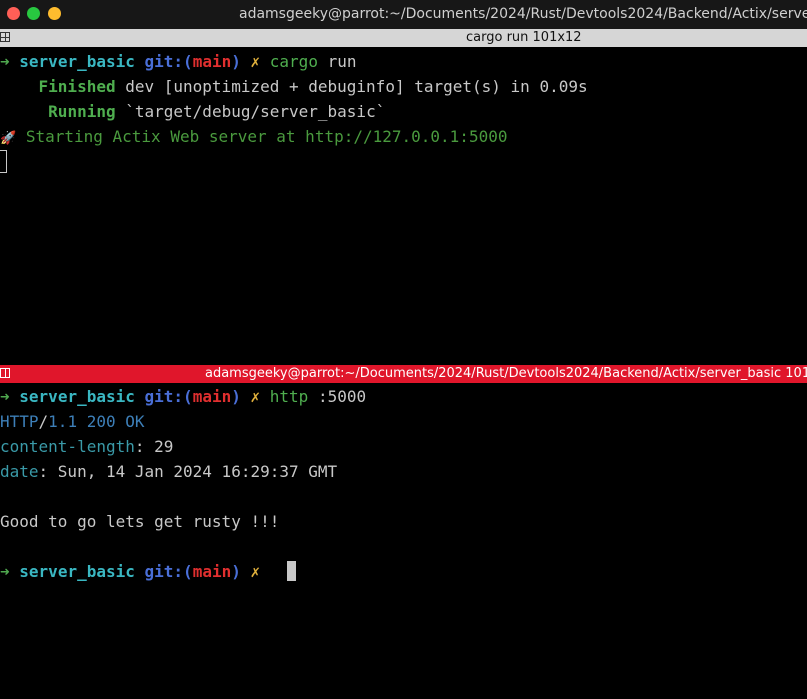  I want to click on top-prompt-line: ➜ server_basic git:(main) ✗ cargo run, so click(178, 62).